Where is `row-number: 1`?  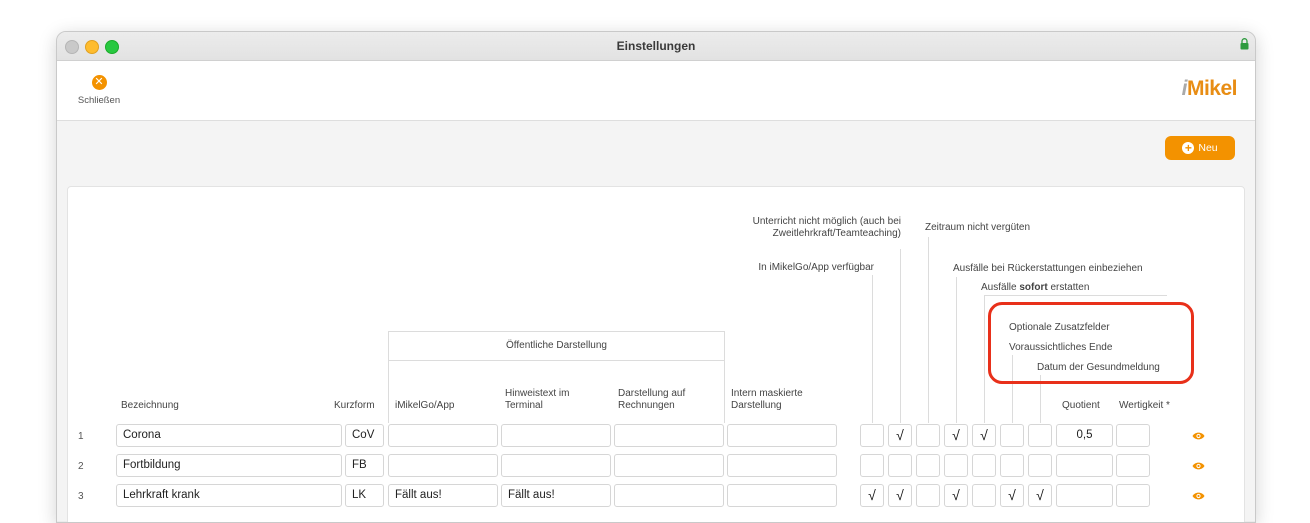
row-number: 1 is located at coordinates (81, 436).